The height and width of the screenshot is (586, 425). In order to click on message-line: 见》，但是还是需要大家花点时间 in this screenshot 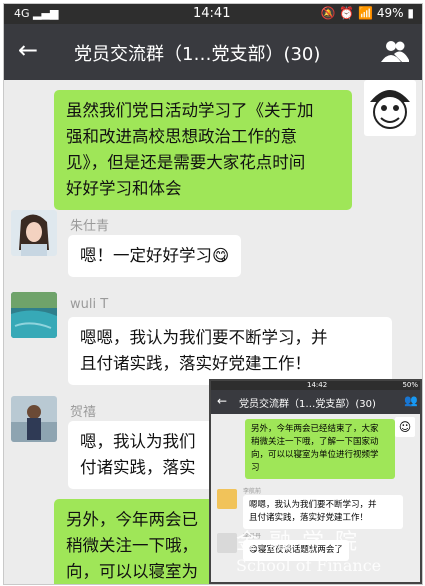, I will do `click(186, 162)`.